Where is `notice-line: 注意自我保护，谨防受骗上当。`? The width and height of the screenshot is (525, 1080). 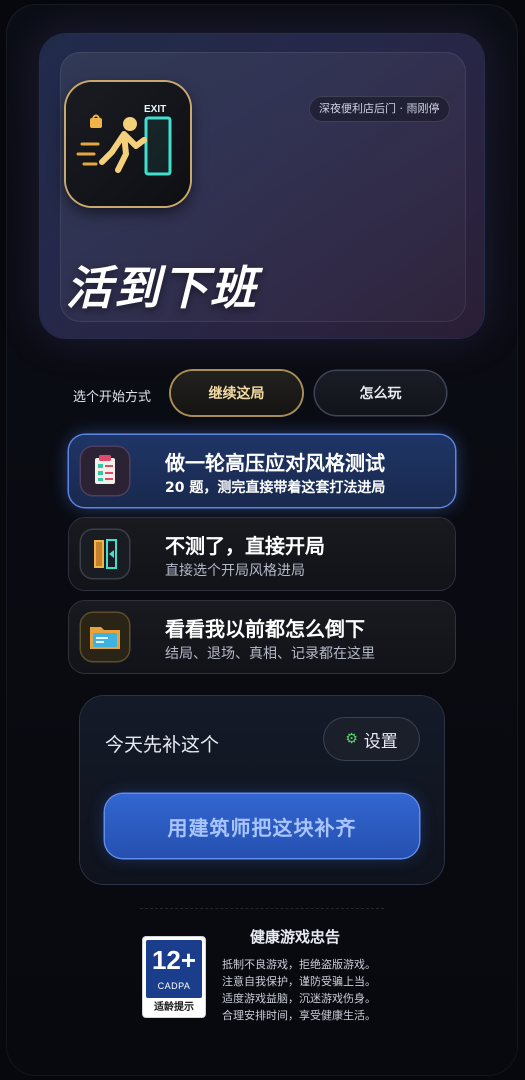 notice-line: 注意自我保护，谨防受骗上当。 is located at coordinates (299, 981).